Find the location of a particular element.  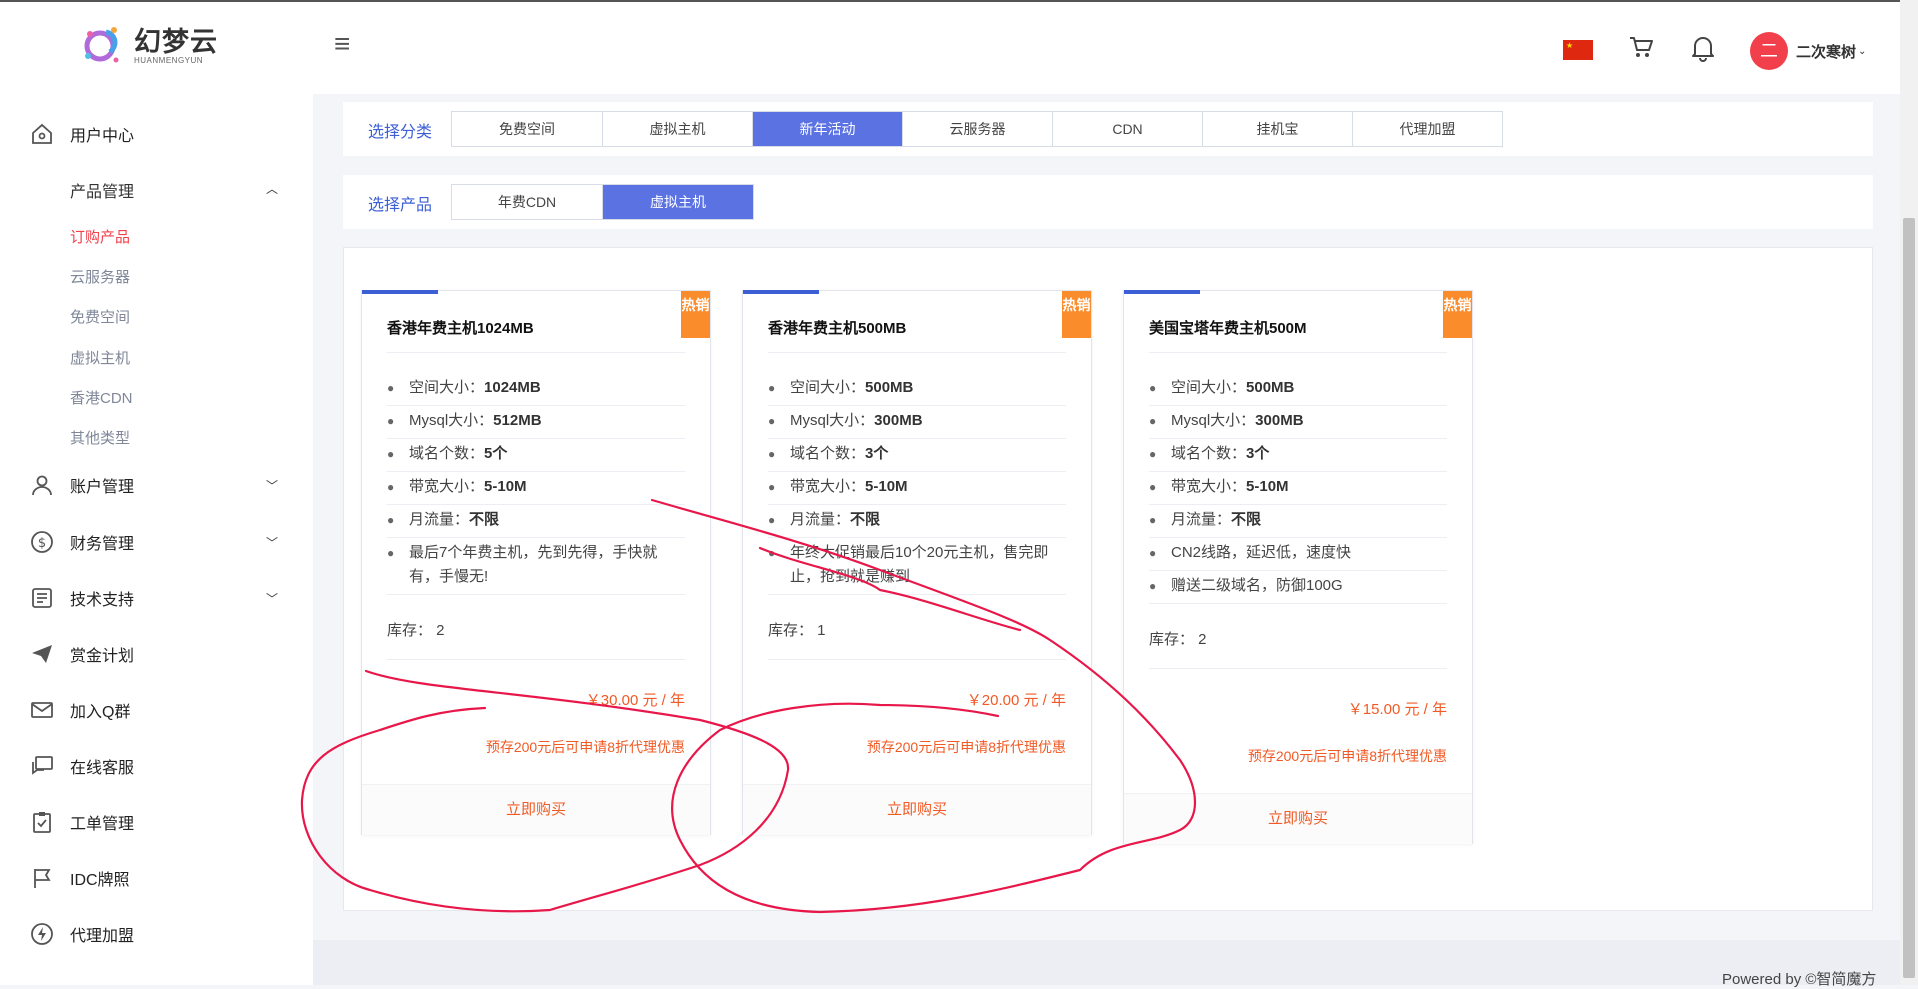

sidebar-item-label: IDC牌照 is located at coordinates (100, 880).